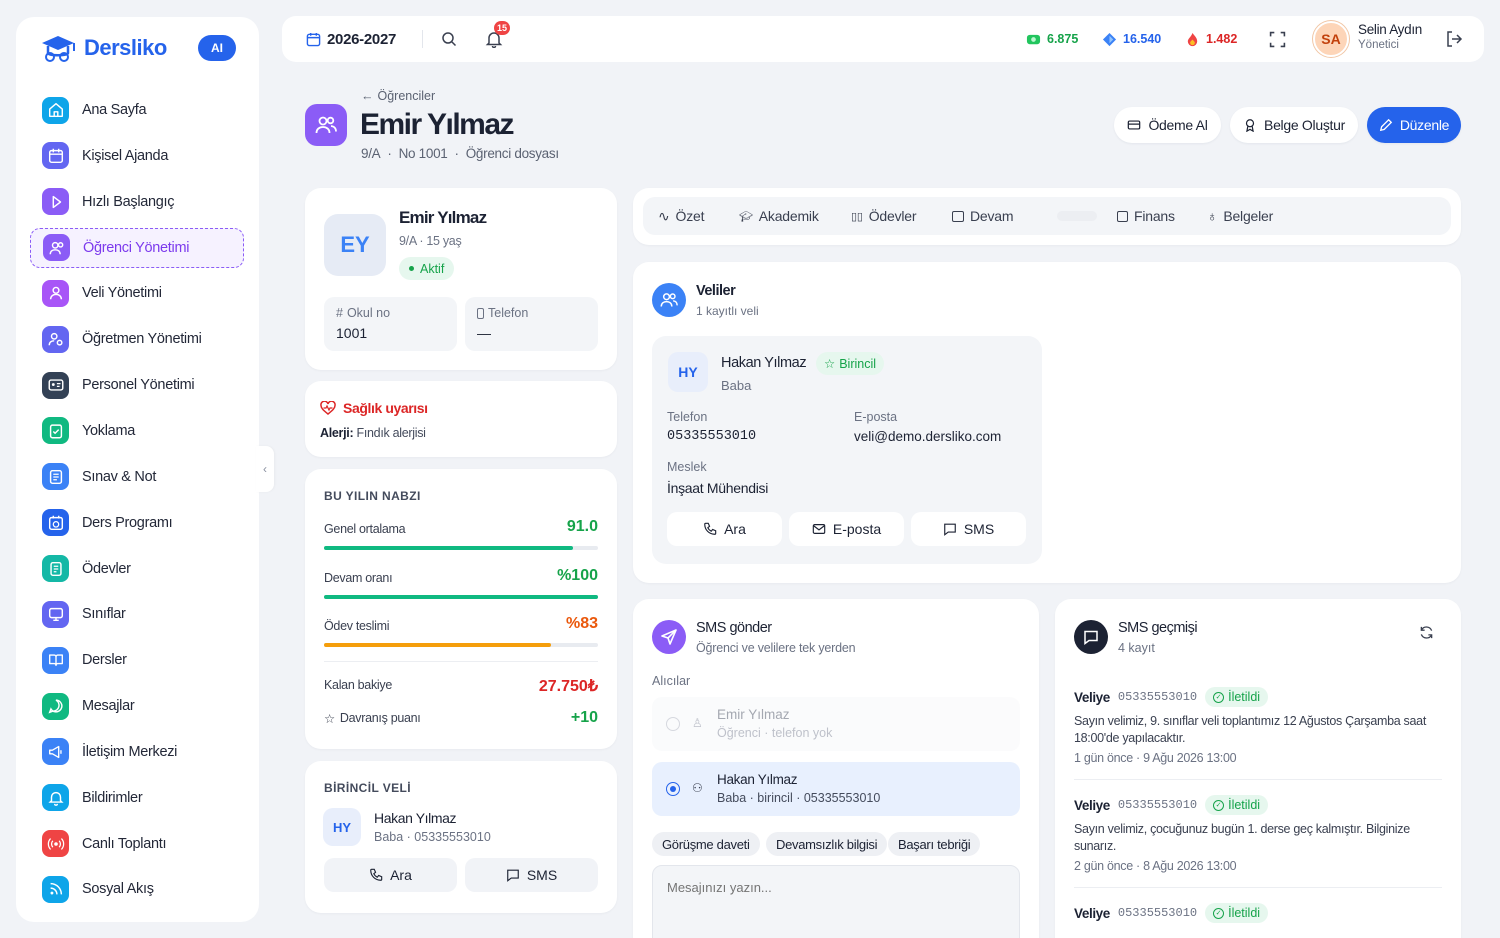 The width and height of the screenshot is (1500, 938). What do you see at coordinates (55, 523) in the screenshot?
I see `schedule-icon` at bounding box center [55, 523].